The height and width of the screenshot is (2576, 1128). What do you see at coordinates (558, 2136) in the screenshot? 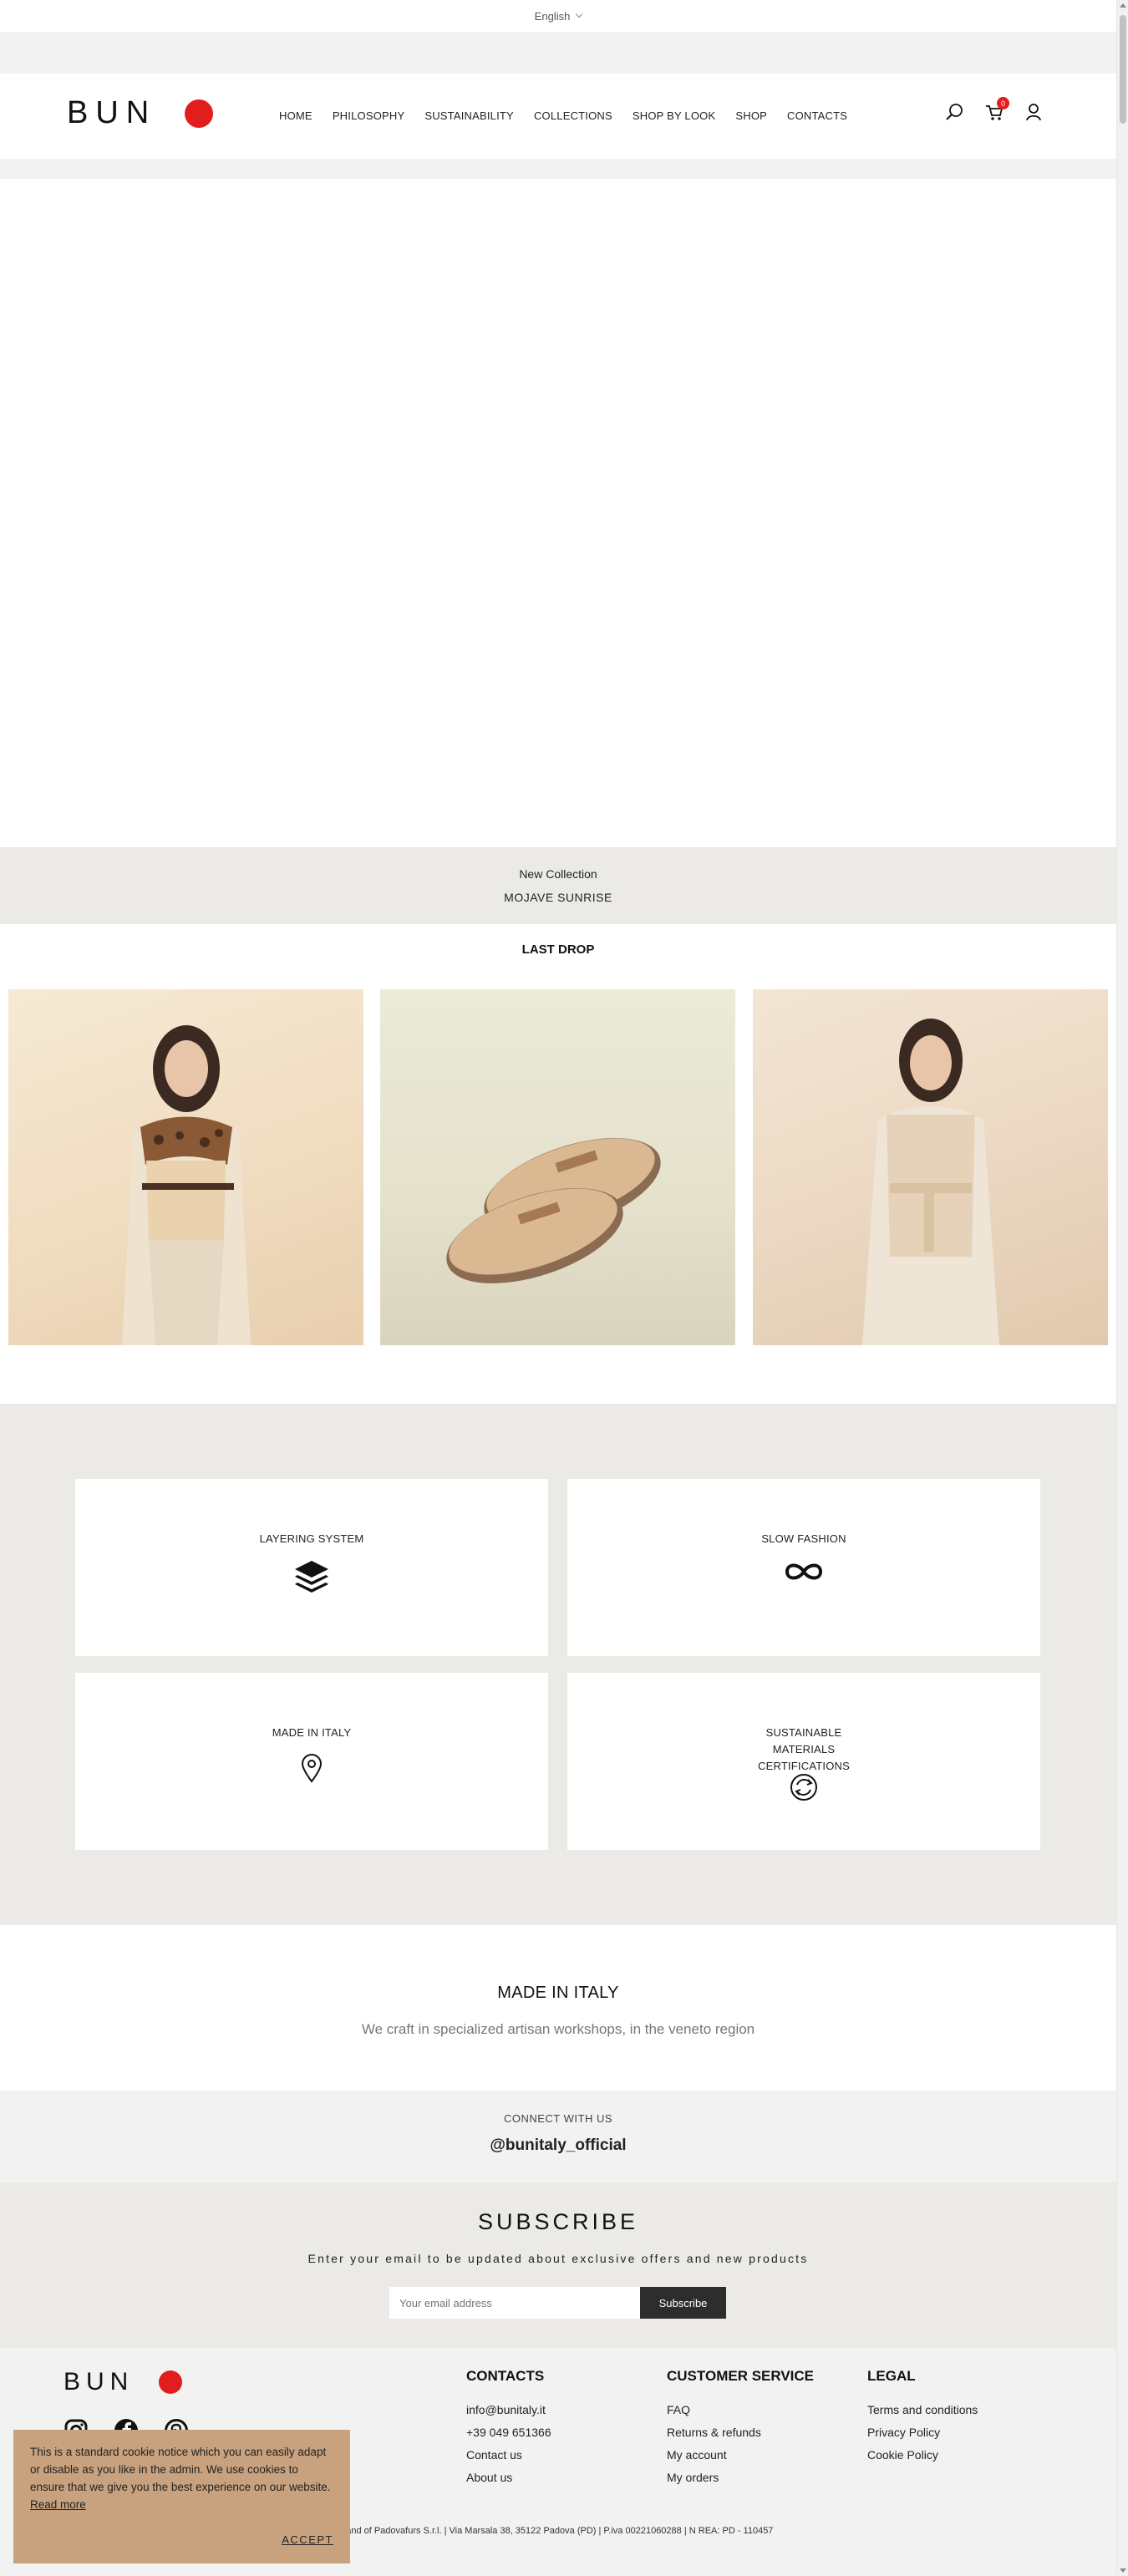
I see `connect-section: CONNECT WITH US @bunitaly_official` at bounding box center [558, 2136].